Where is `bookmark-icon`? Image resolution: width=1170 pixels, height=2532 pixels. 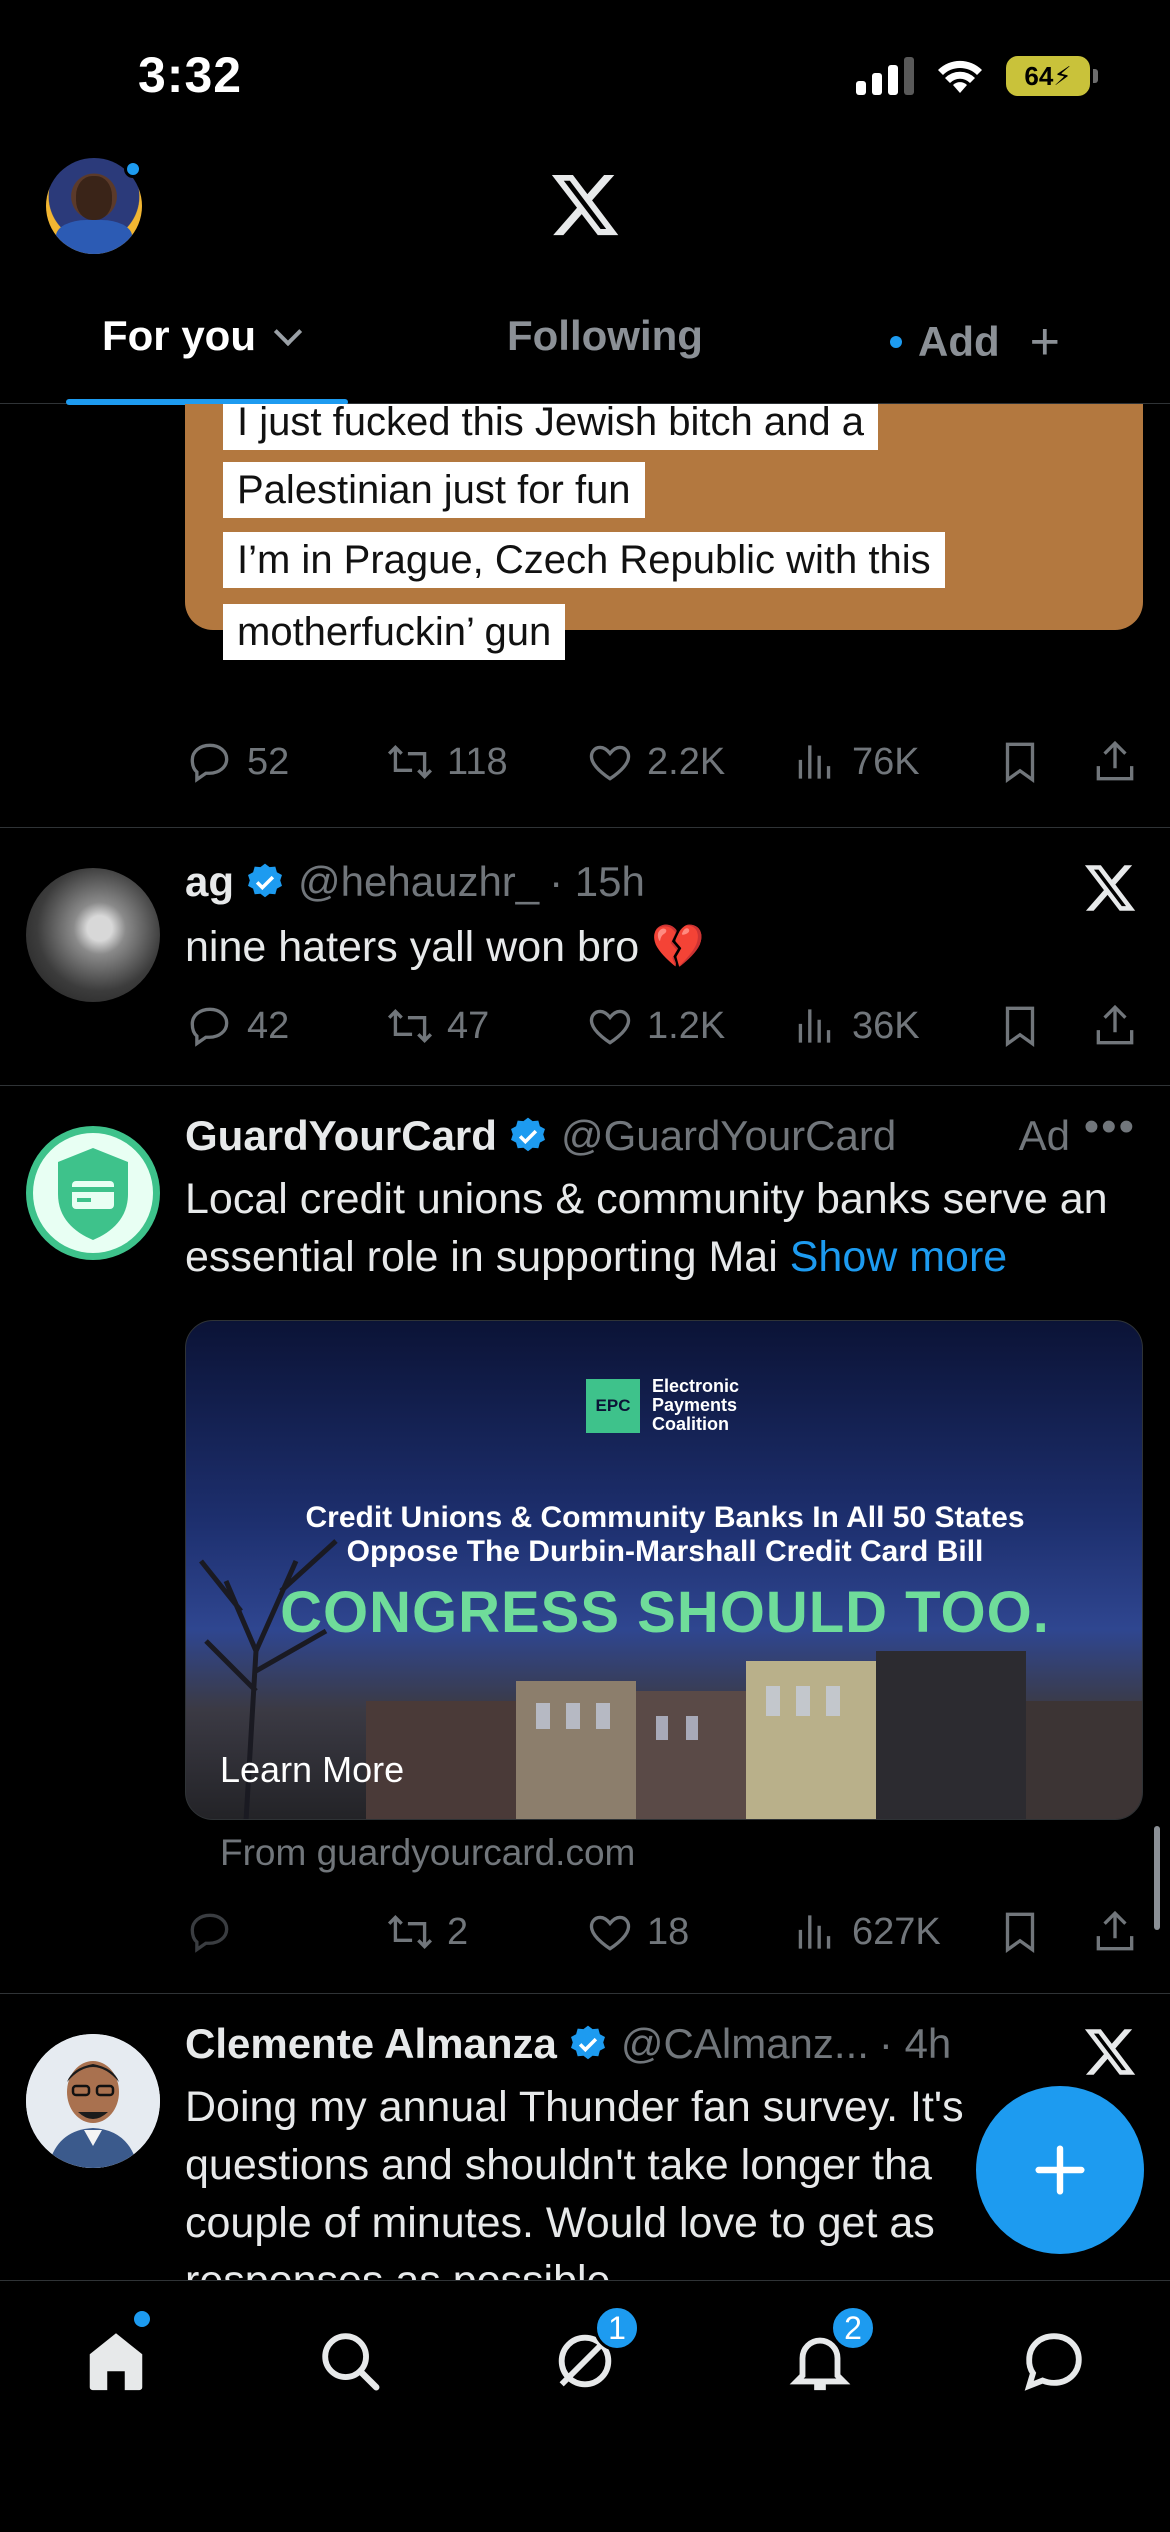
bookmark-icon is located at coordinates (1020, 1932).